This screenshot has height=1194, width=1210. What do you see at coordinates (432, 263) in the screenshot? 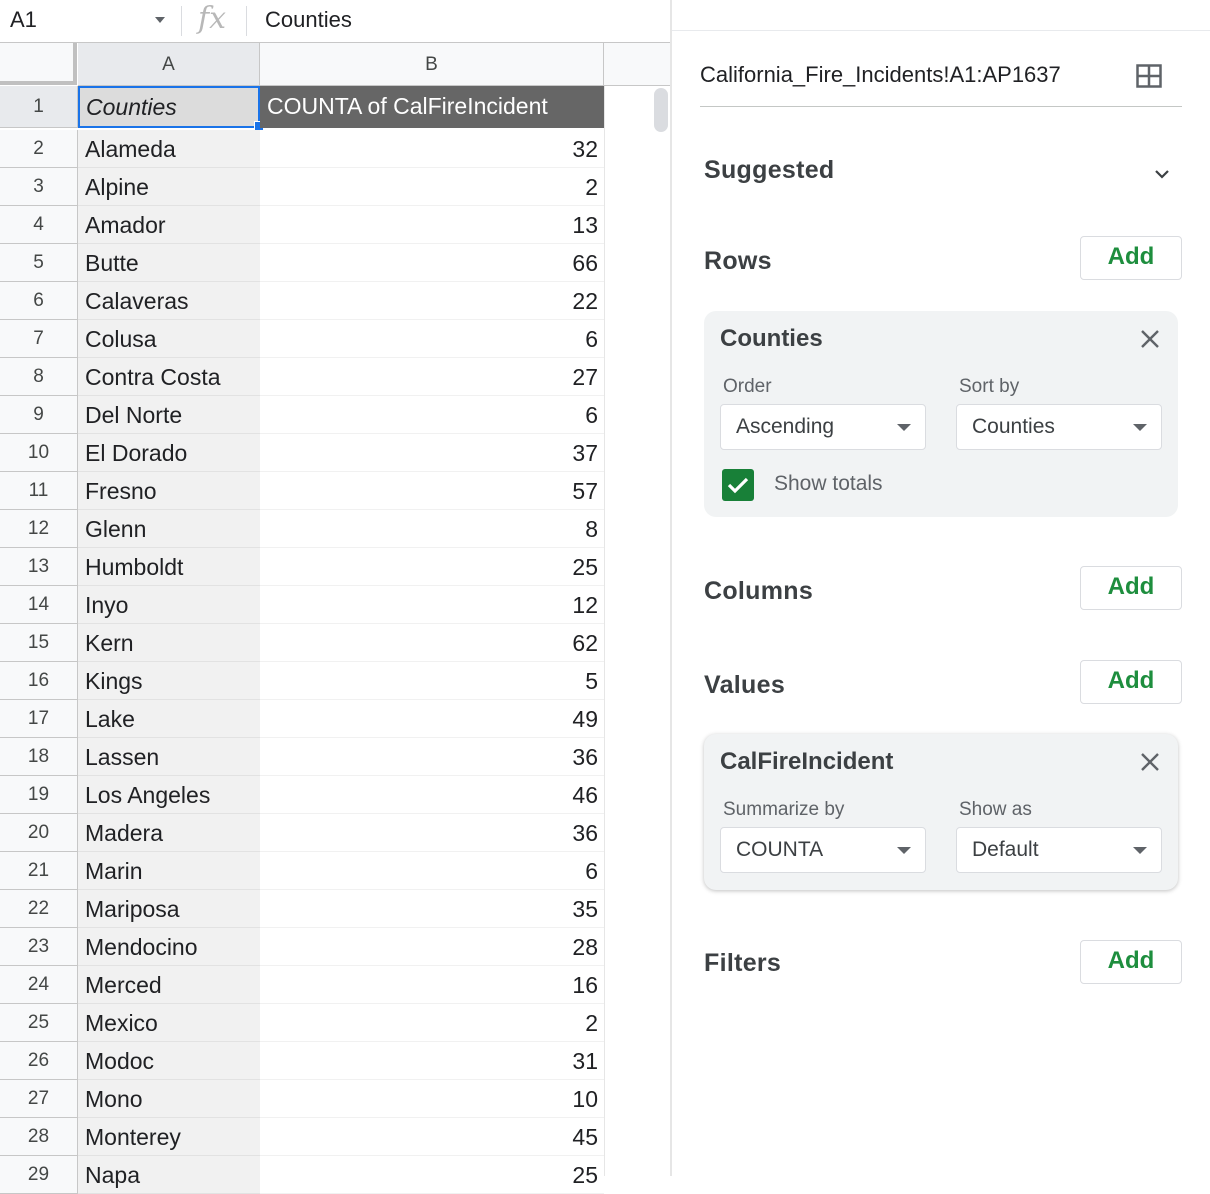
I see `count-cell: 66` at bounding box center [432, 263].